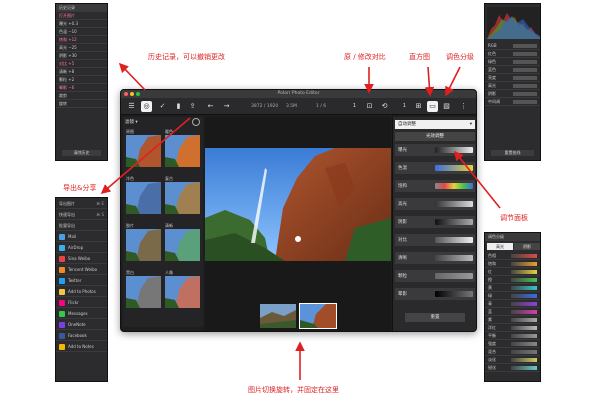 Image resolution: width=600 pixels, height=402 pixels. I want to click on grade-row: 黄, so click(512, 288).